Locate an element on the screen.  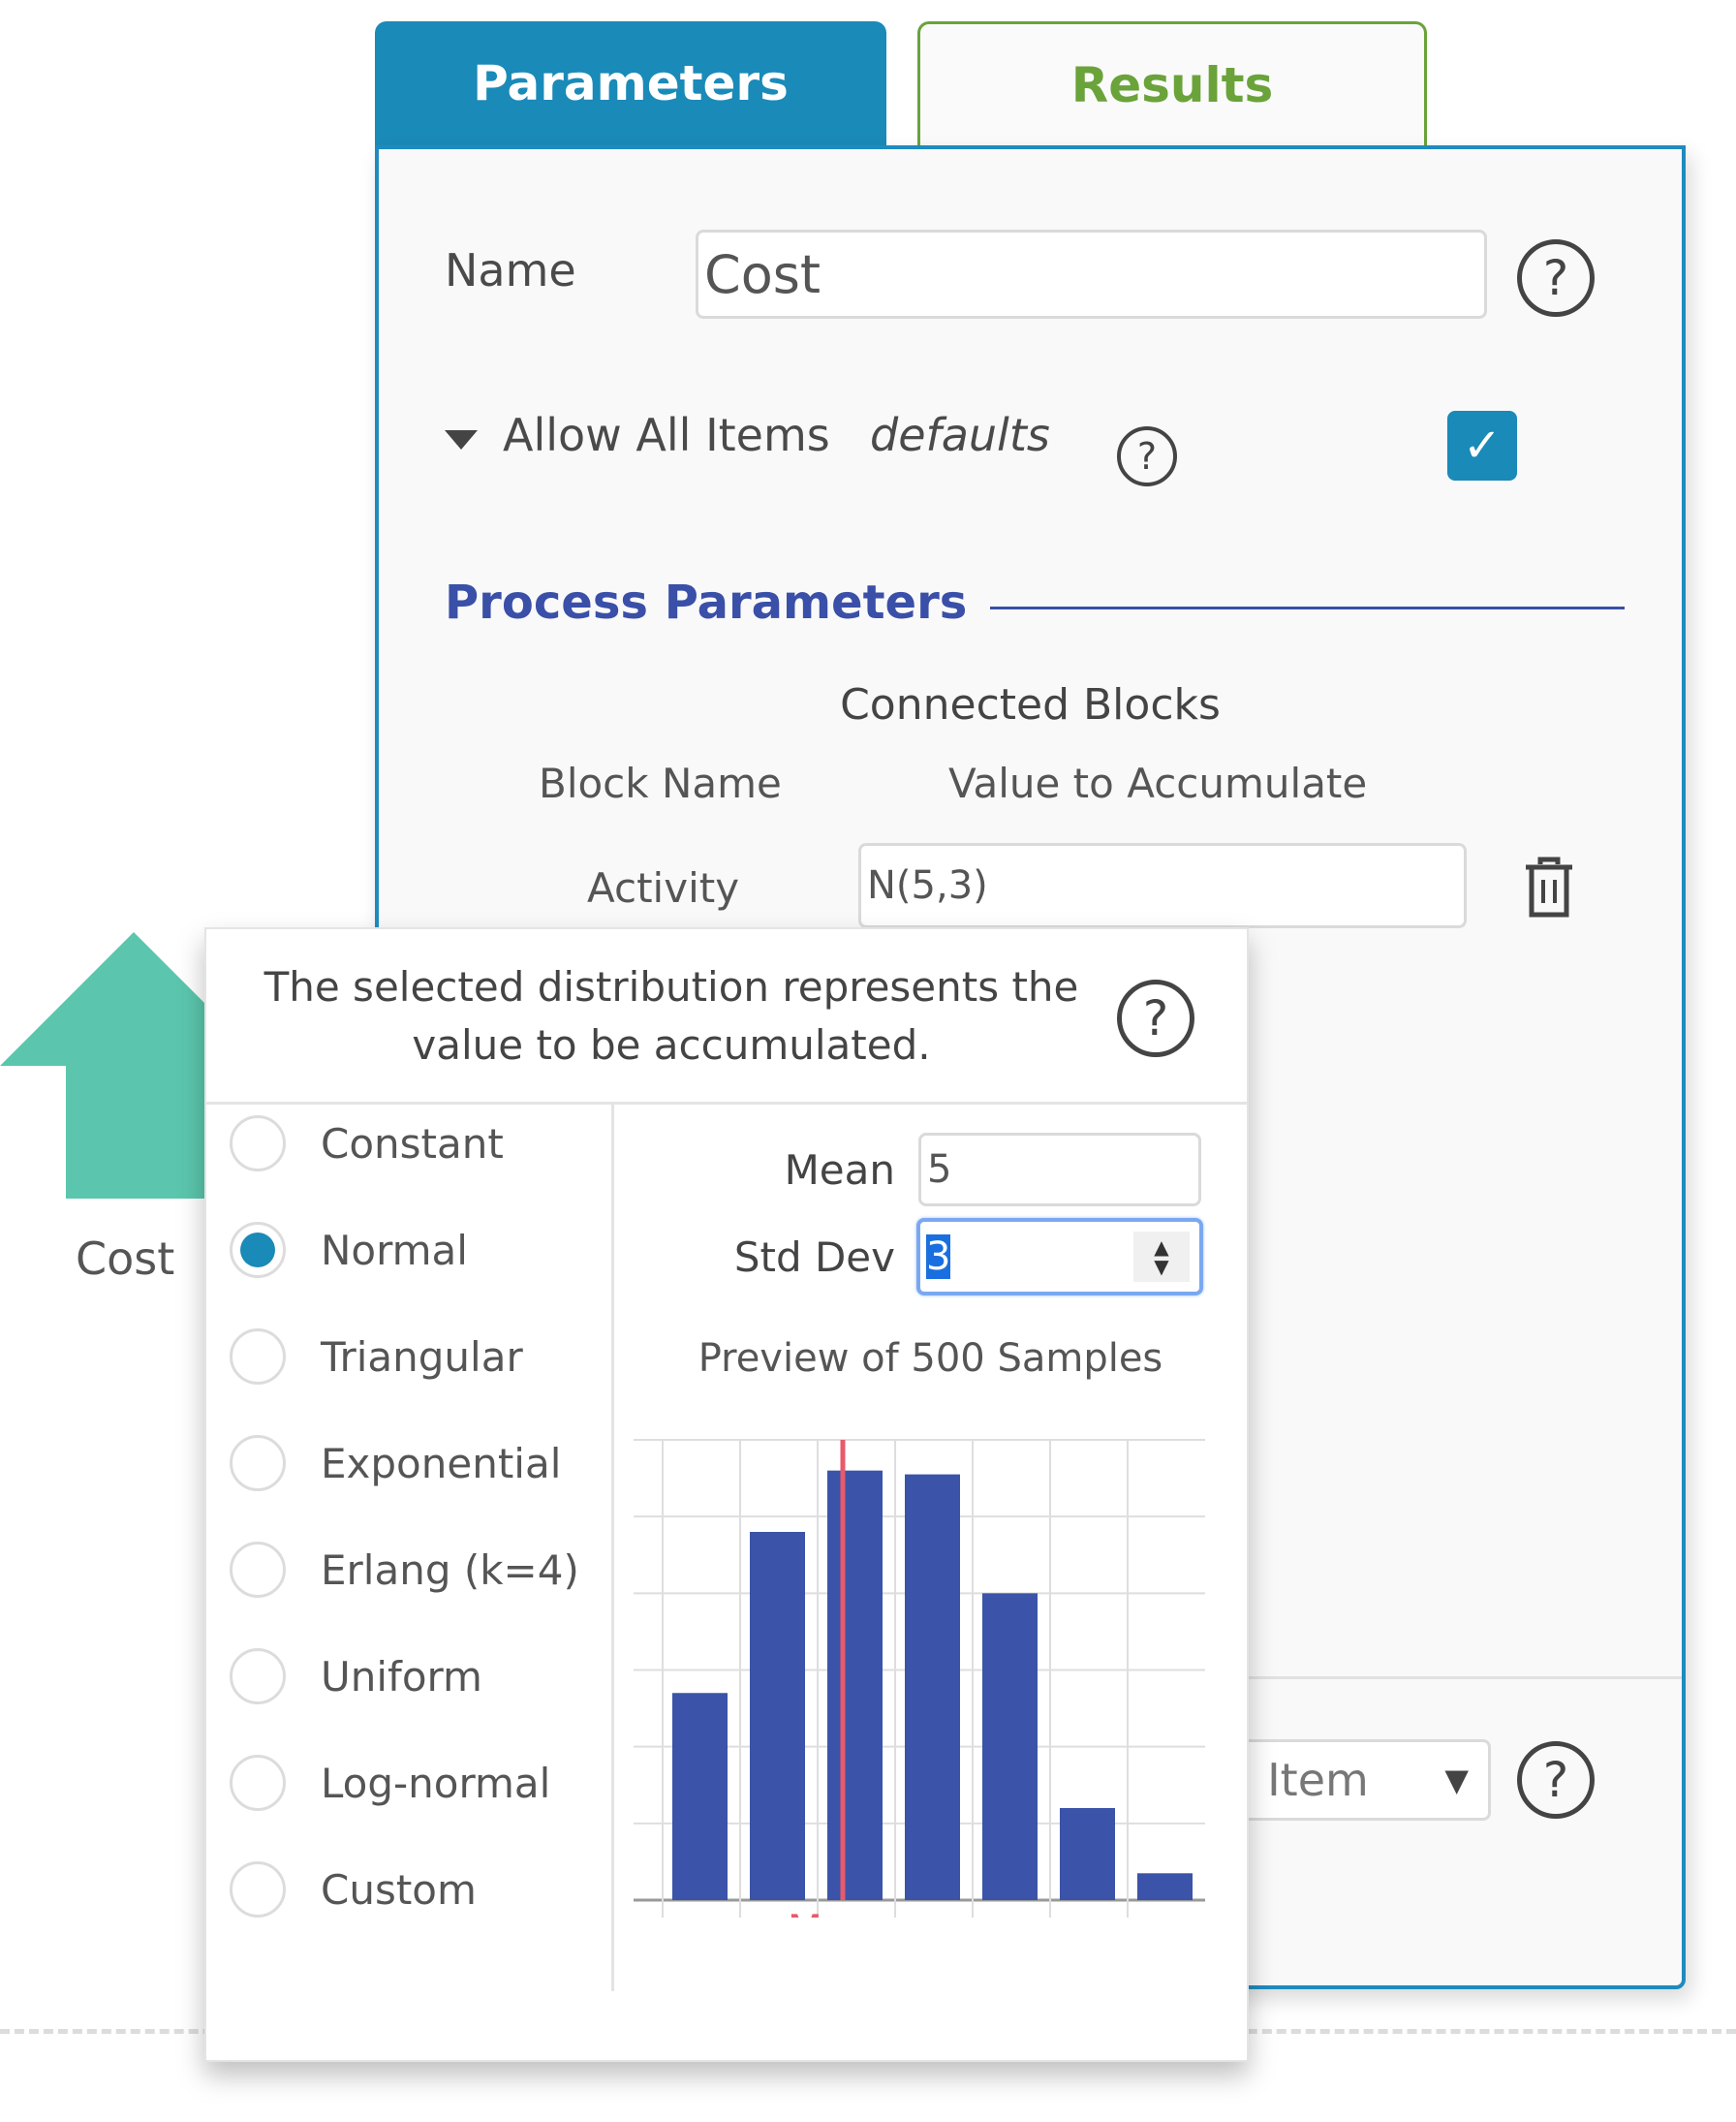
help-icon: ? is located at coordinates (1556, 278).